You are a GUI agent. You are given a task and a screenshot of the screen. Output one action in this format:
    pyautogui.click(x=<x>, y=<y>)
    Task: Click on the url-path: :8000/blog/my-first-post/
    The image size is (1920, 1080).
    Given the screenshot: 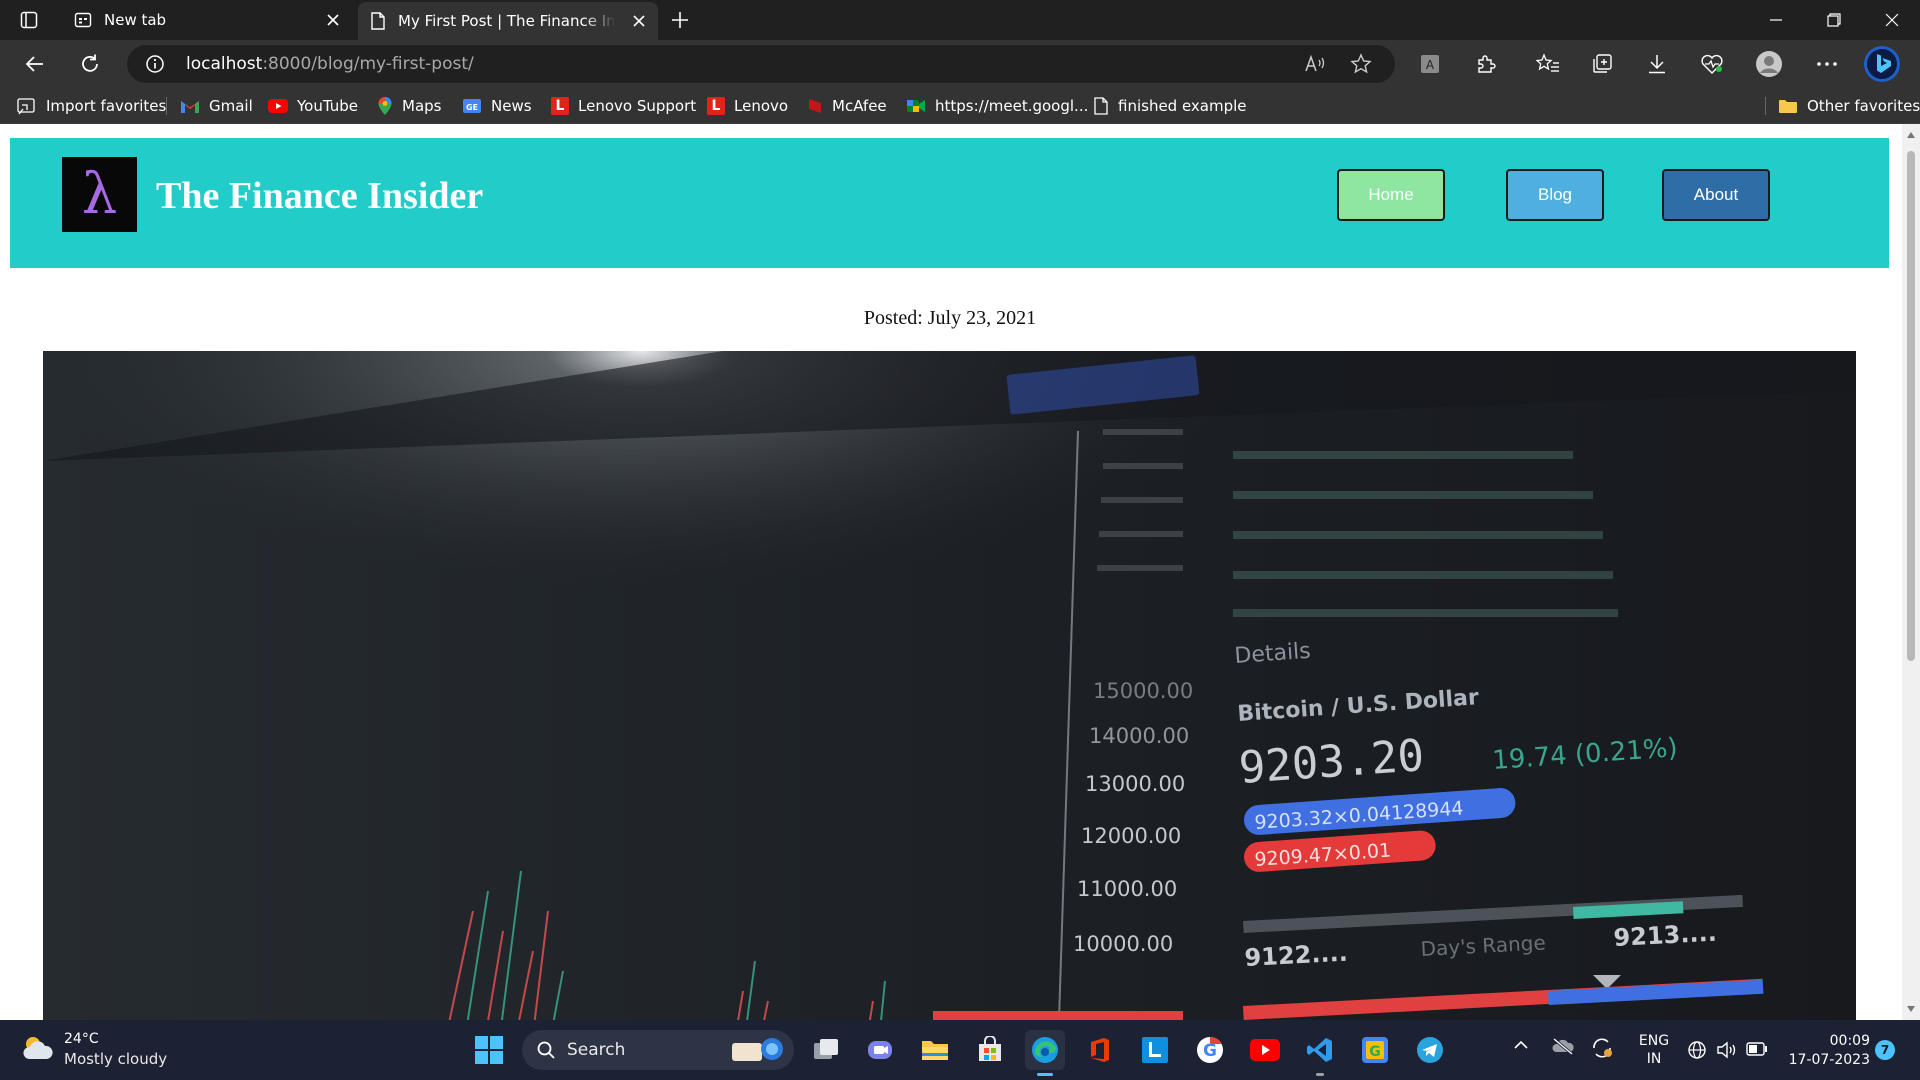 What is the action you would take?
    pyautogui.click(x=368, y=64)
    